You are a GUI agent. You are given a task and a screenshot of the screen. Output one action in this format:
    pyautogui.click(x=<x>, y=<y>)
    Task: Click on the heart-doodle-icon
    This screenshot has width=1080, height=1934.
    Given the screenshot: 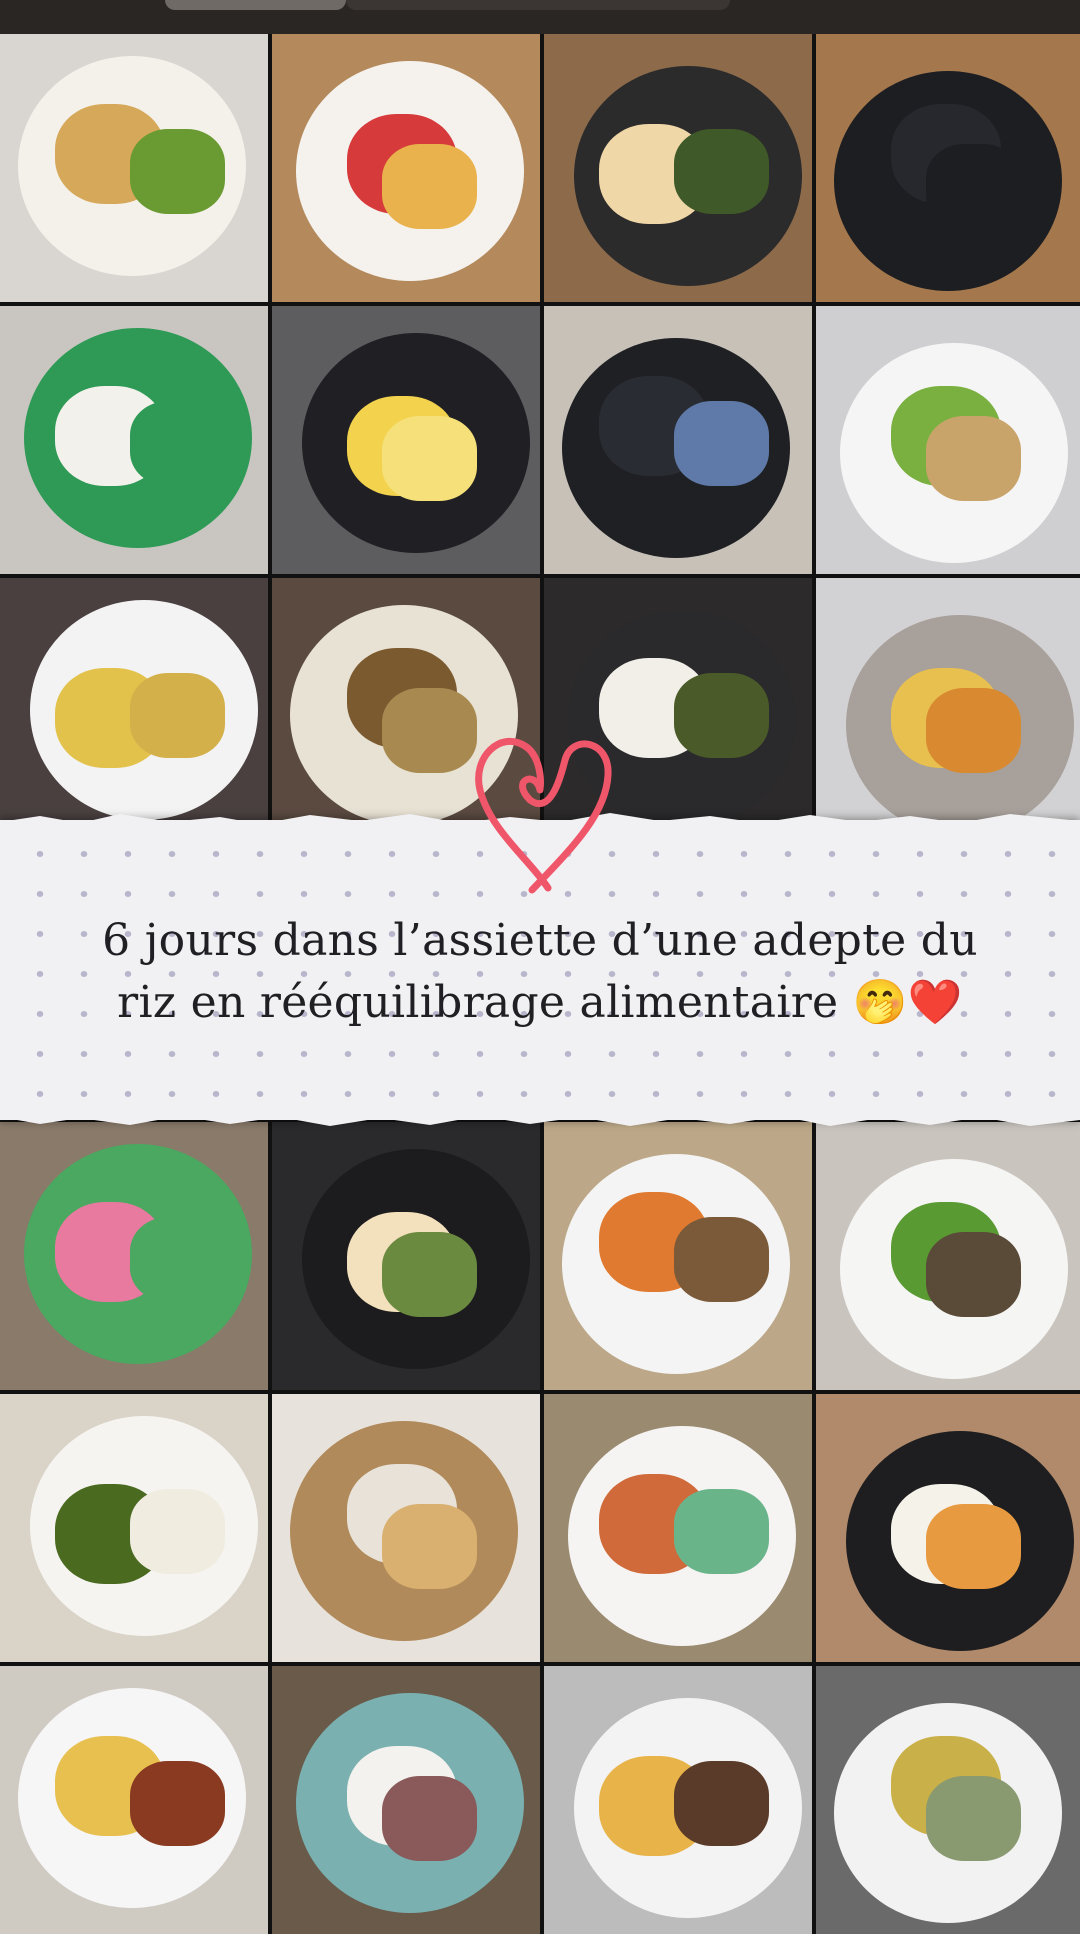 What is the action you would take?
    pyautogui.click(x=543, y=815)
    